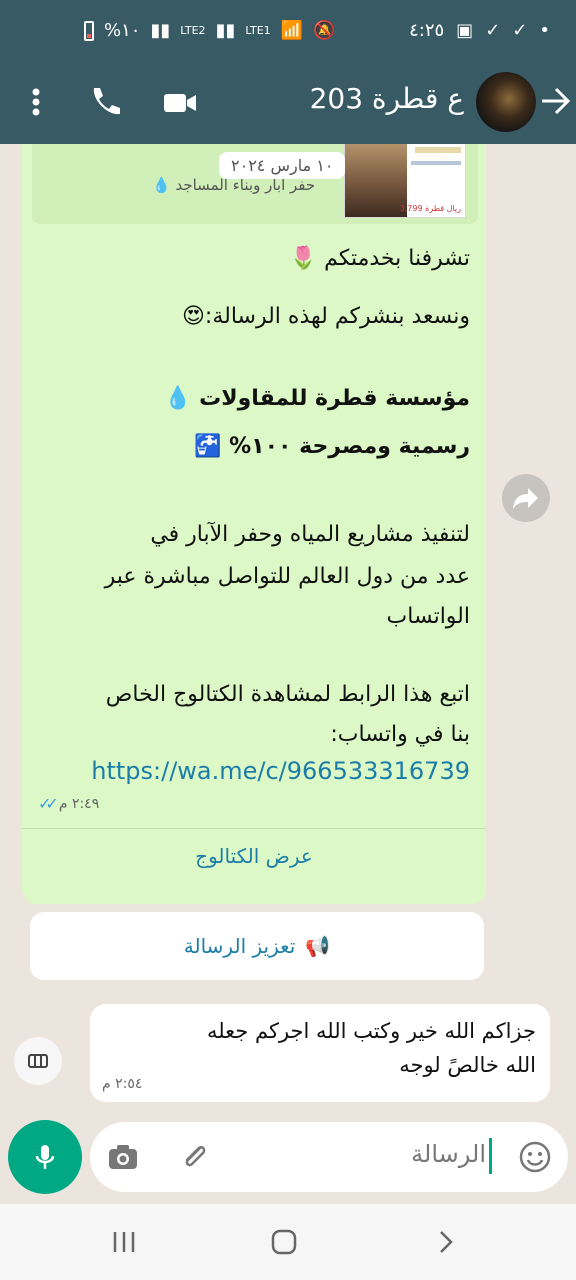 Image resolution: width=576 pixels, height=1280 pixels. Describe the element at coordinates (438, 150) in the screenshot. I see `thumb-banner` at that location.